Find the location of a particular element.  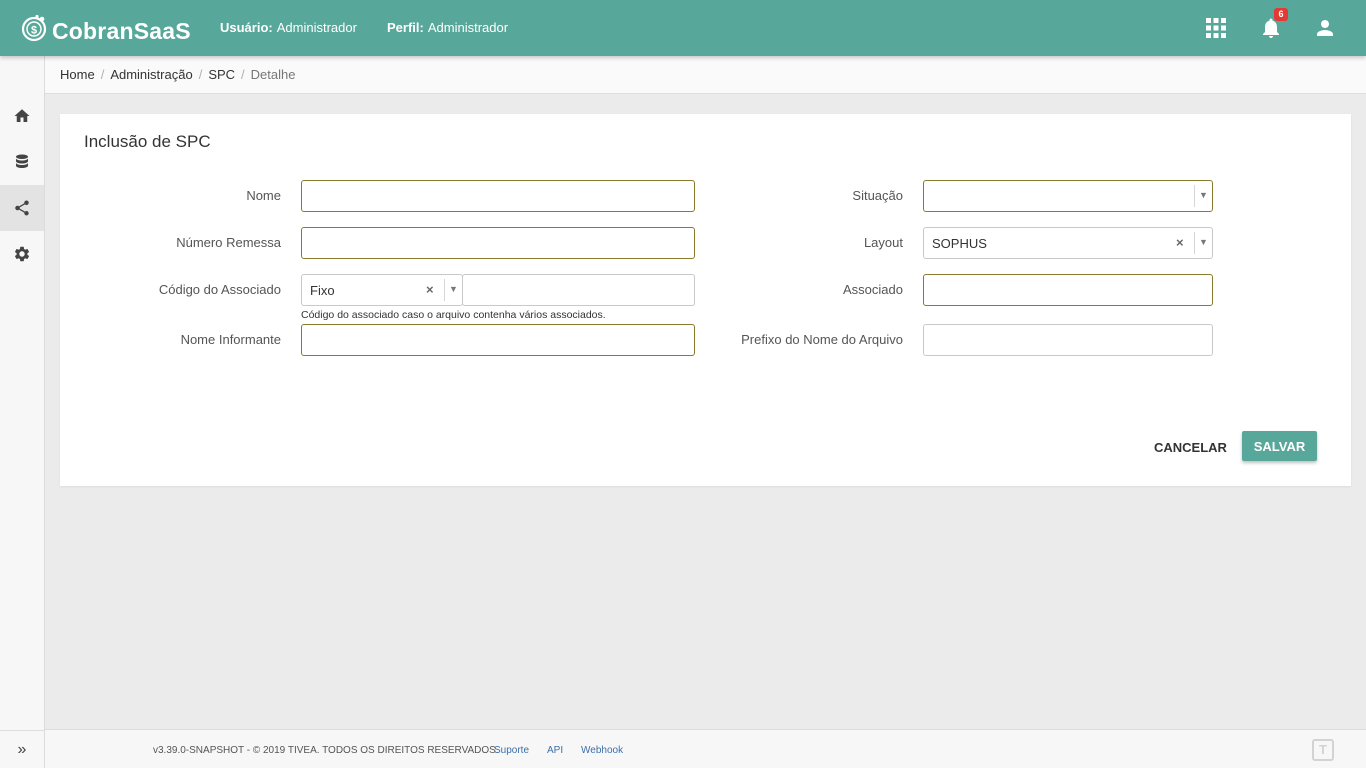

nome-input is located at coordinates (498, 196).